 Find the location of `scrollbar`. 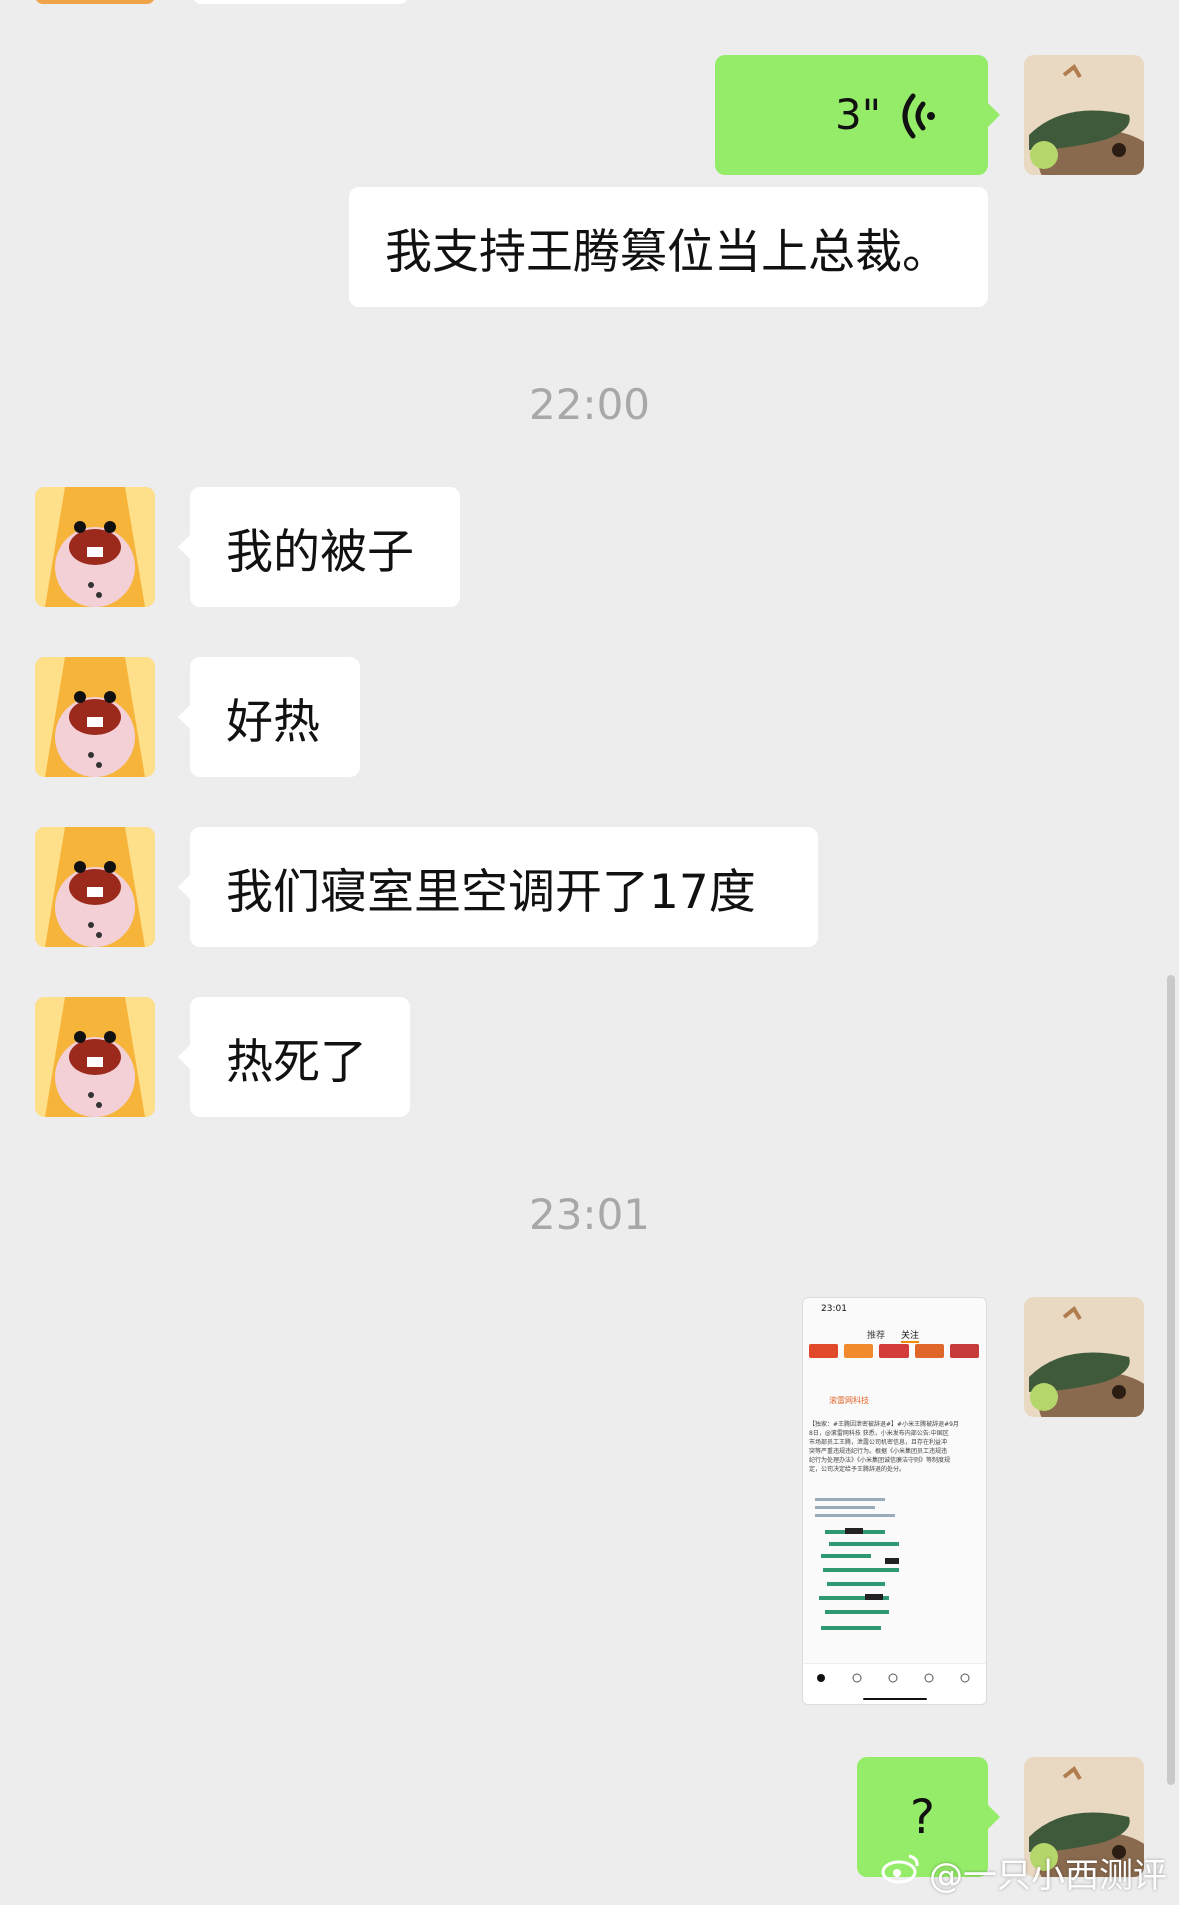

scrollbar is located at coordinates (1171, 1380).